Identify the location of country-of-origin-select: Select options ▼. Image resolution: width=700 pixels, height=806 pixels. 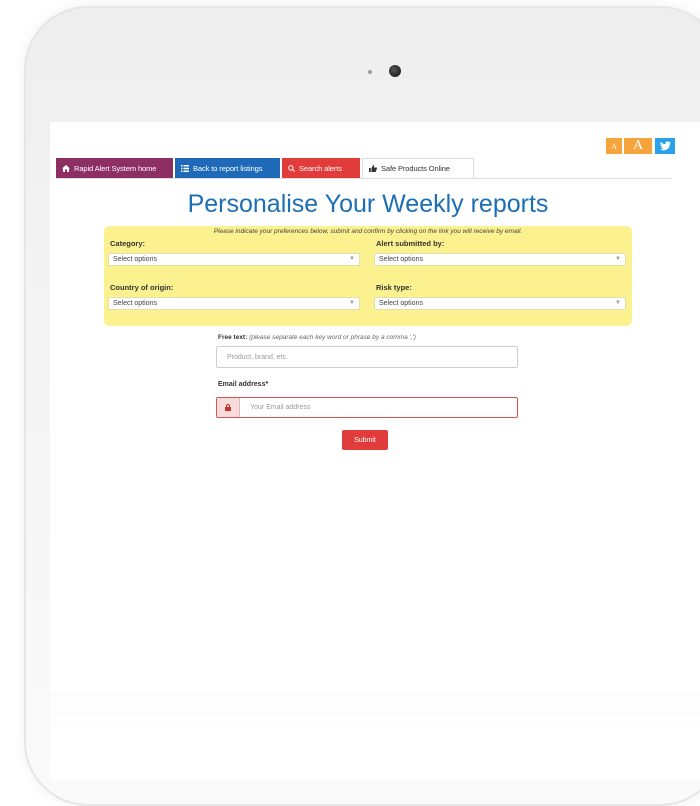
(234, 303).